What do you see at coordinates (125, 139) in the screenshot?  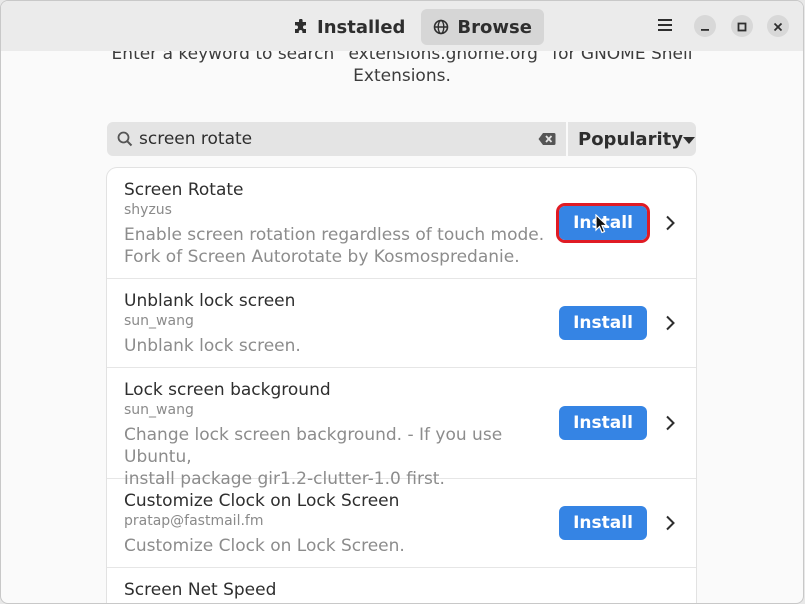 I see `search-icon` at bounding box center [125, 139].